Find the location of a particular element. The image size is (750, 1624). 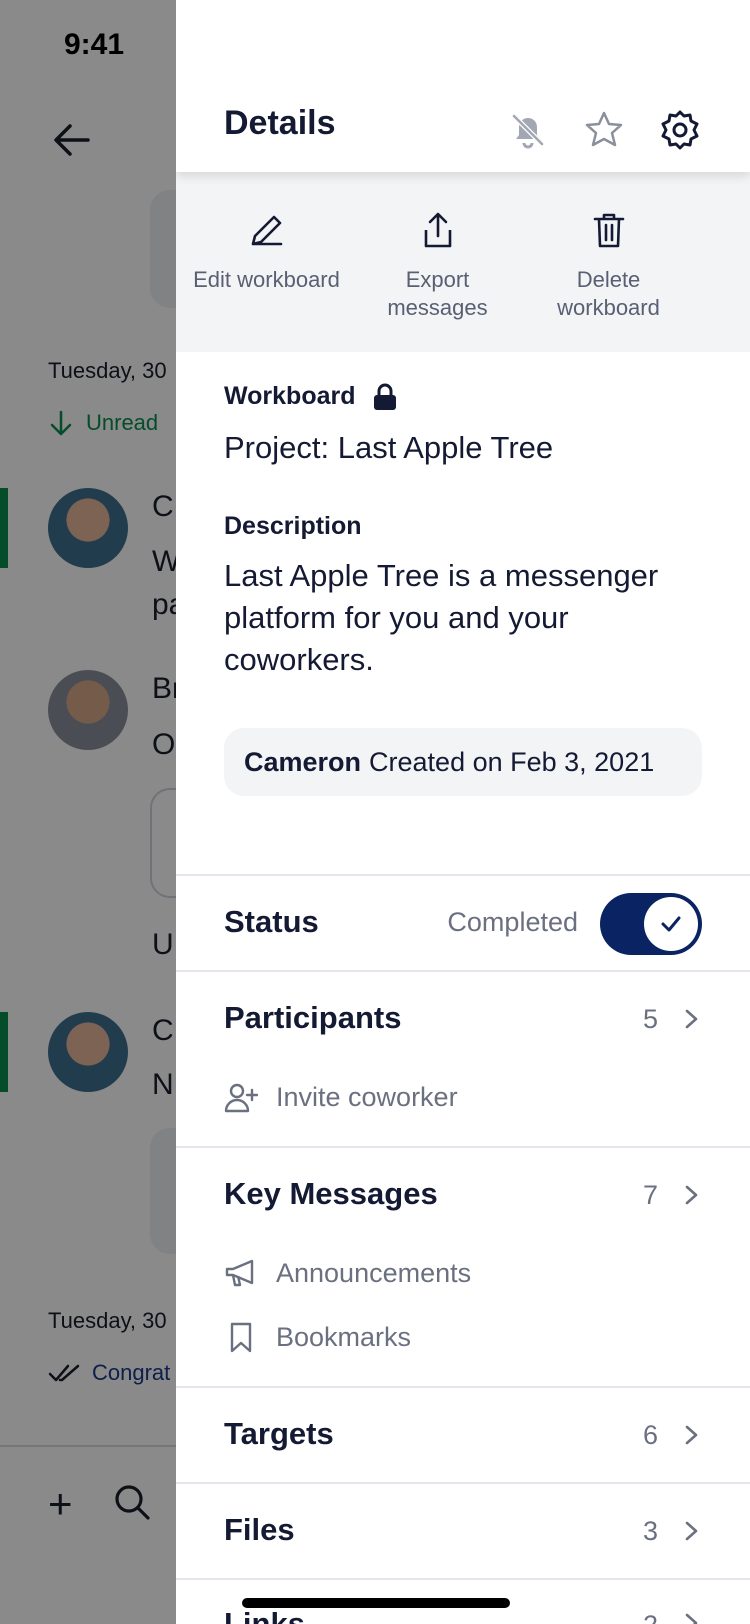

announcements-item: Announcements is located at coordinates (347, 1273).